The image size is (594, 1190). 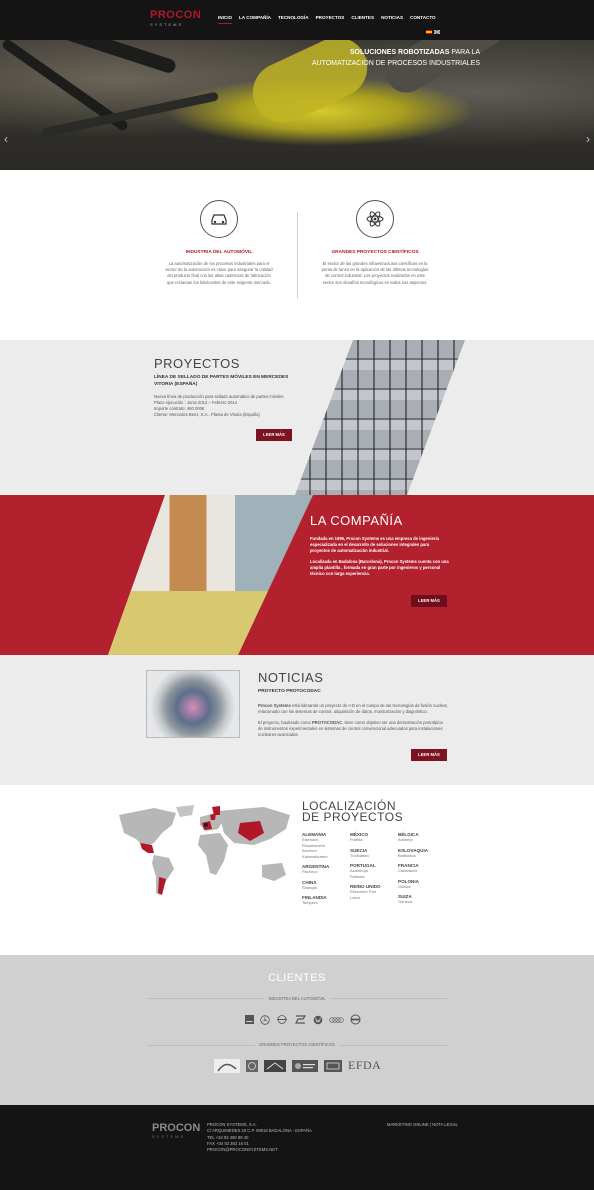 I want to click on city-name: Antwerp, so click(x=405, y=839).